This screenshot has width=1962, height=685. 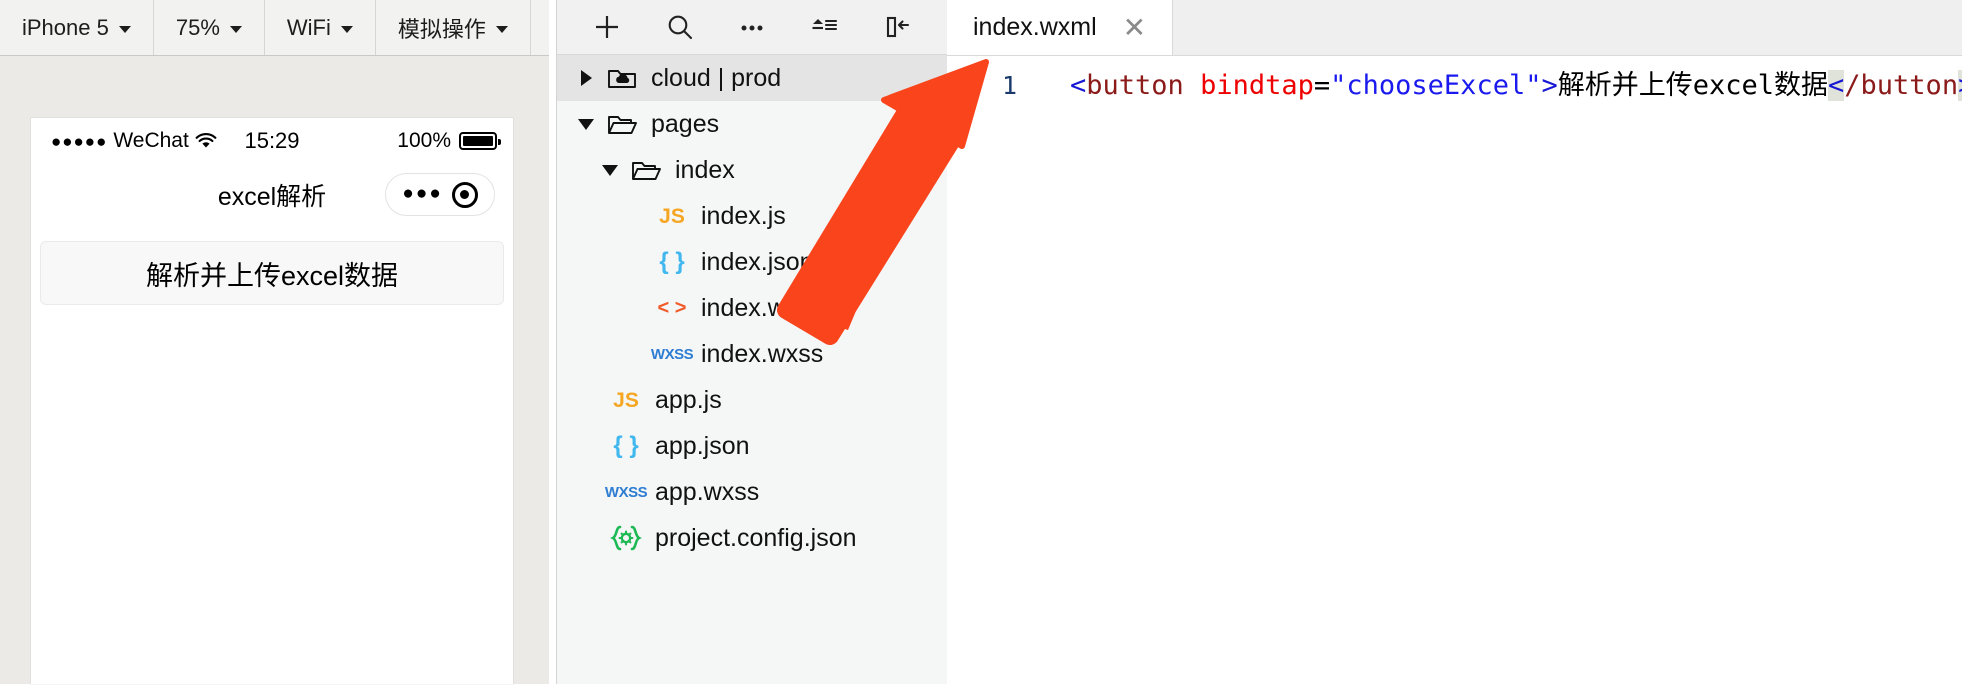 I want to click on code-token-close-bracket: >, so click(x=1549, y=85).